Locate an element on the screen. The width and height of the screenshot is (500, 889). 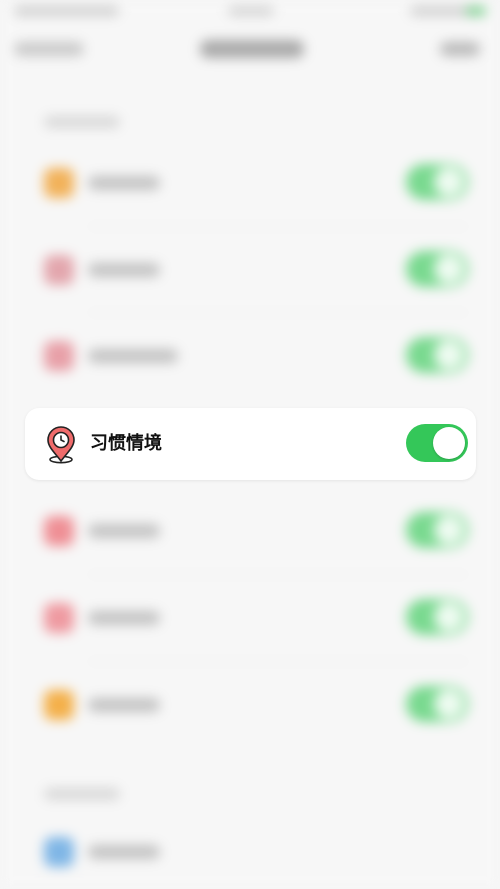
habit-context-toggle is located at coordinates (437, 443).